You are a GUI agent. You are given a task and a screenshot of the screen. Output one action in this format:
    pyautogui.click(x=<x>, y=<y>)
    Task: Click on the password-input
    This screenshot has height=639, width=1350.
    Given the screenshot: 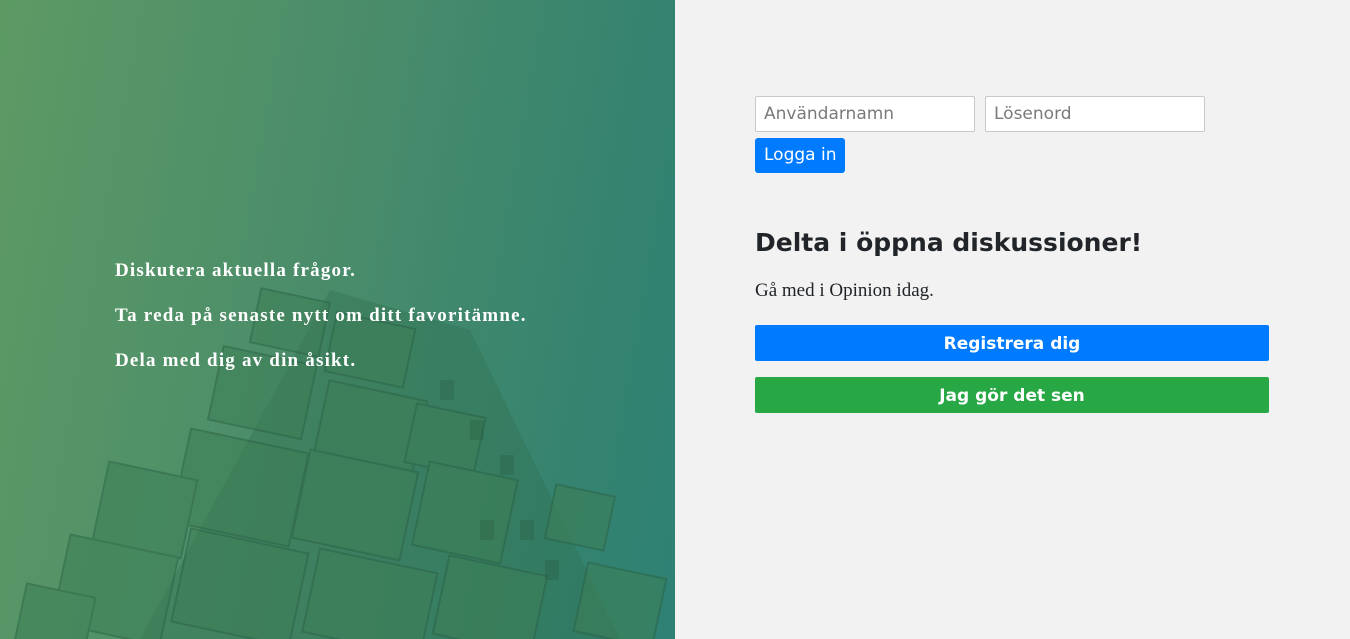 What is the action you would take?
    pyautogui.click(x=1095, y=114)
    